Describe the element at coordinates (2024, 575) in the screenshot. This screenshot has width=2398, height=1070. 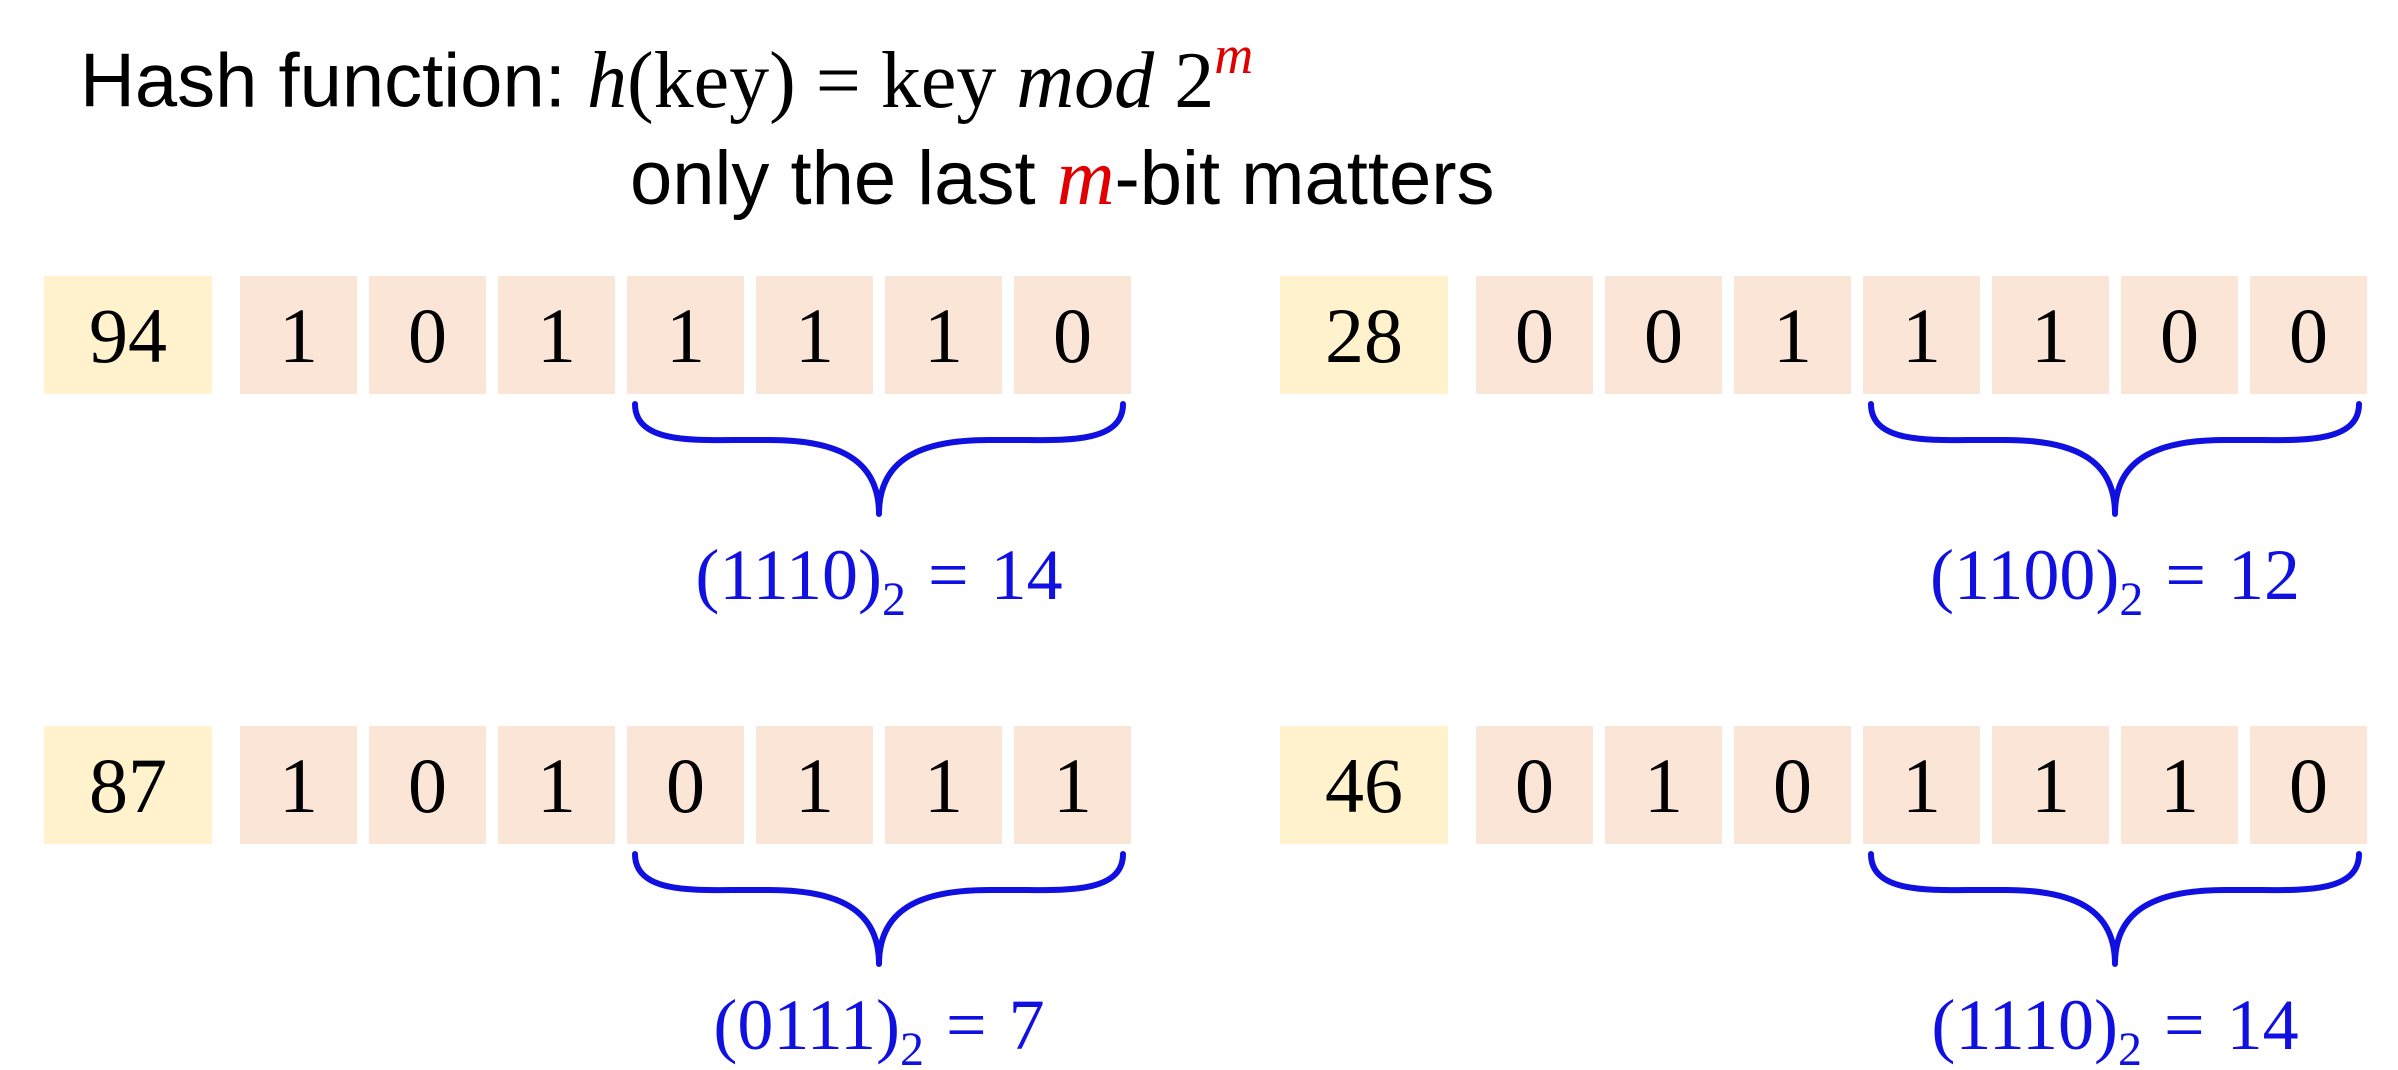
I see `equation-binary: 1100` at that location.